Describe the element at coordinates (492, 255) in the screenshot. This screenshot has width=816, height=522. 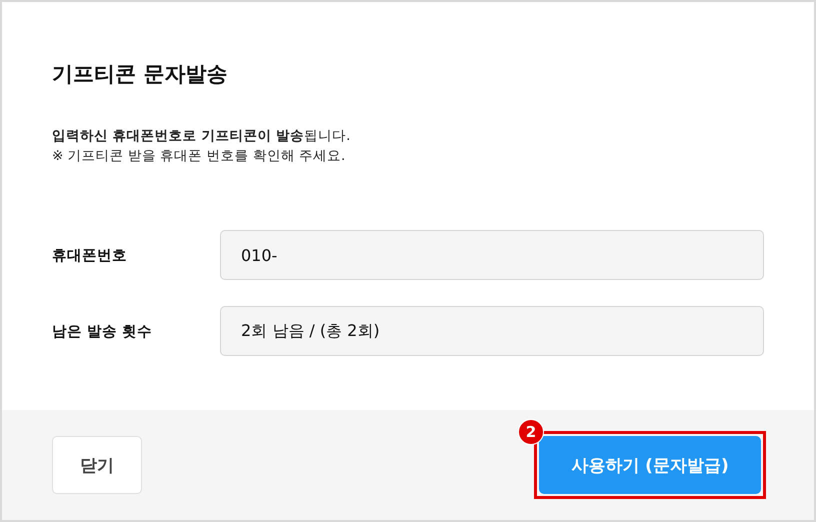
I see `input-field: 010-` at that location.